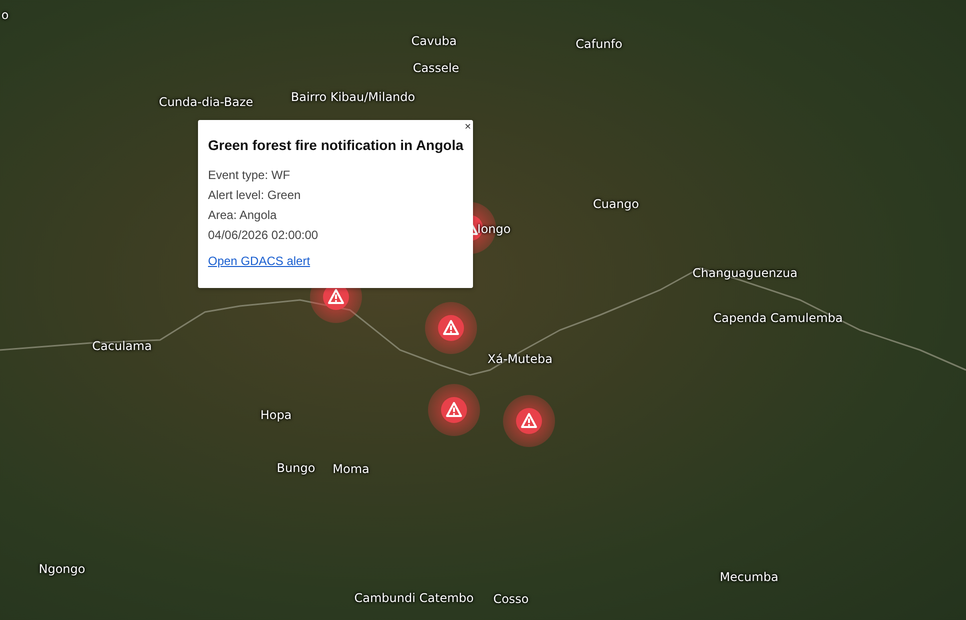 Image resolution: width=966 pixels, height=620 pixels. Describe the element at coordinates (5, 15) in the screenshot. I see `place-label: o` at that location.